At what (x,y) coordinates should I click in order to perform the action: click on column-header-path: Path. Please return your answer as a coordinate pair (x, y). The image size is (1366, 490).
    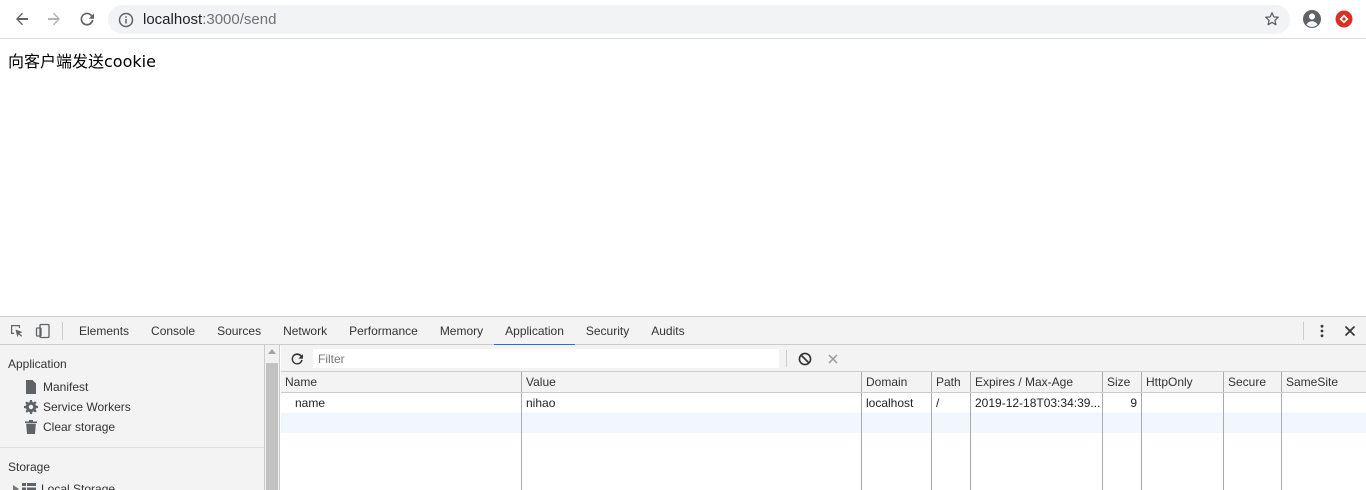
    Looking at the image, I should click on (951, 382).